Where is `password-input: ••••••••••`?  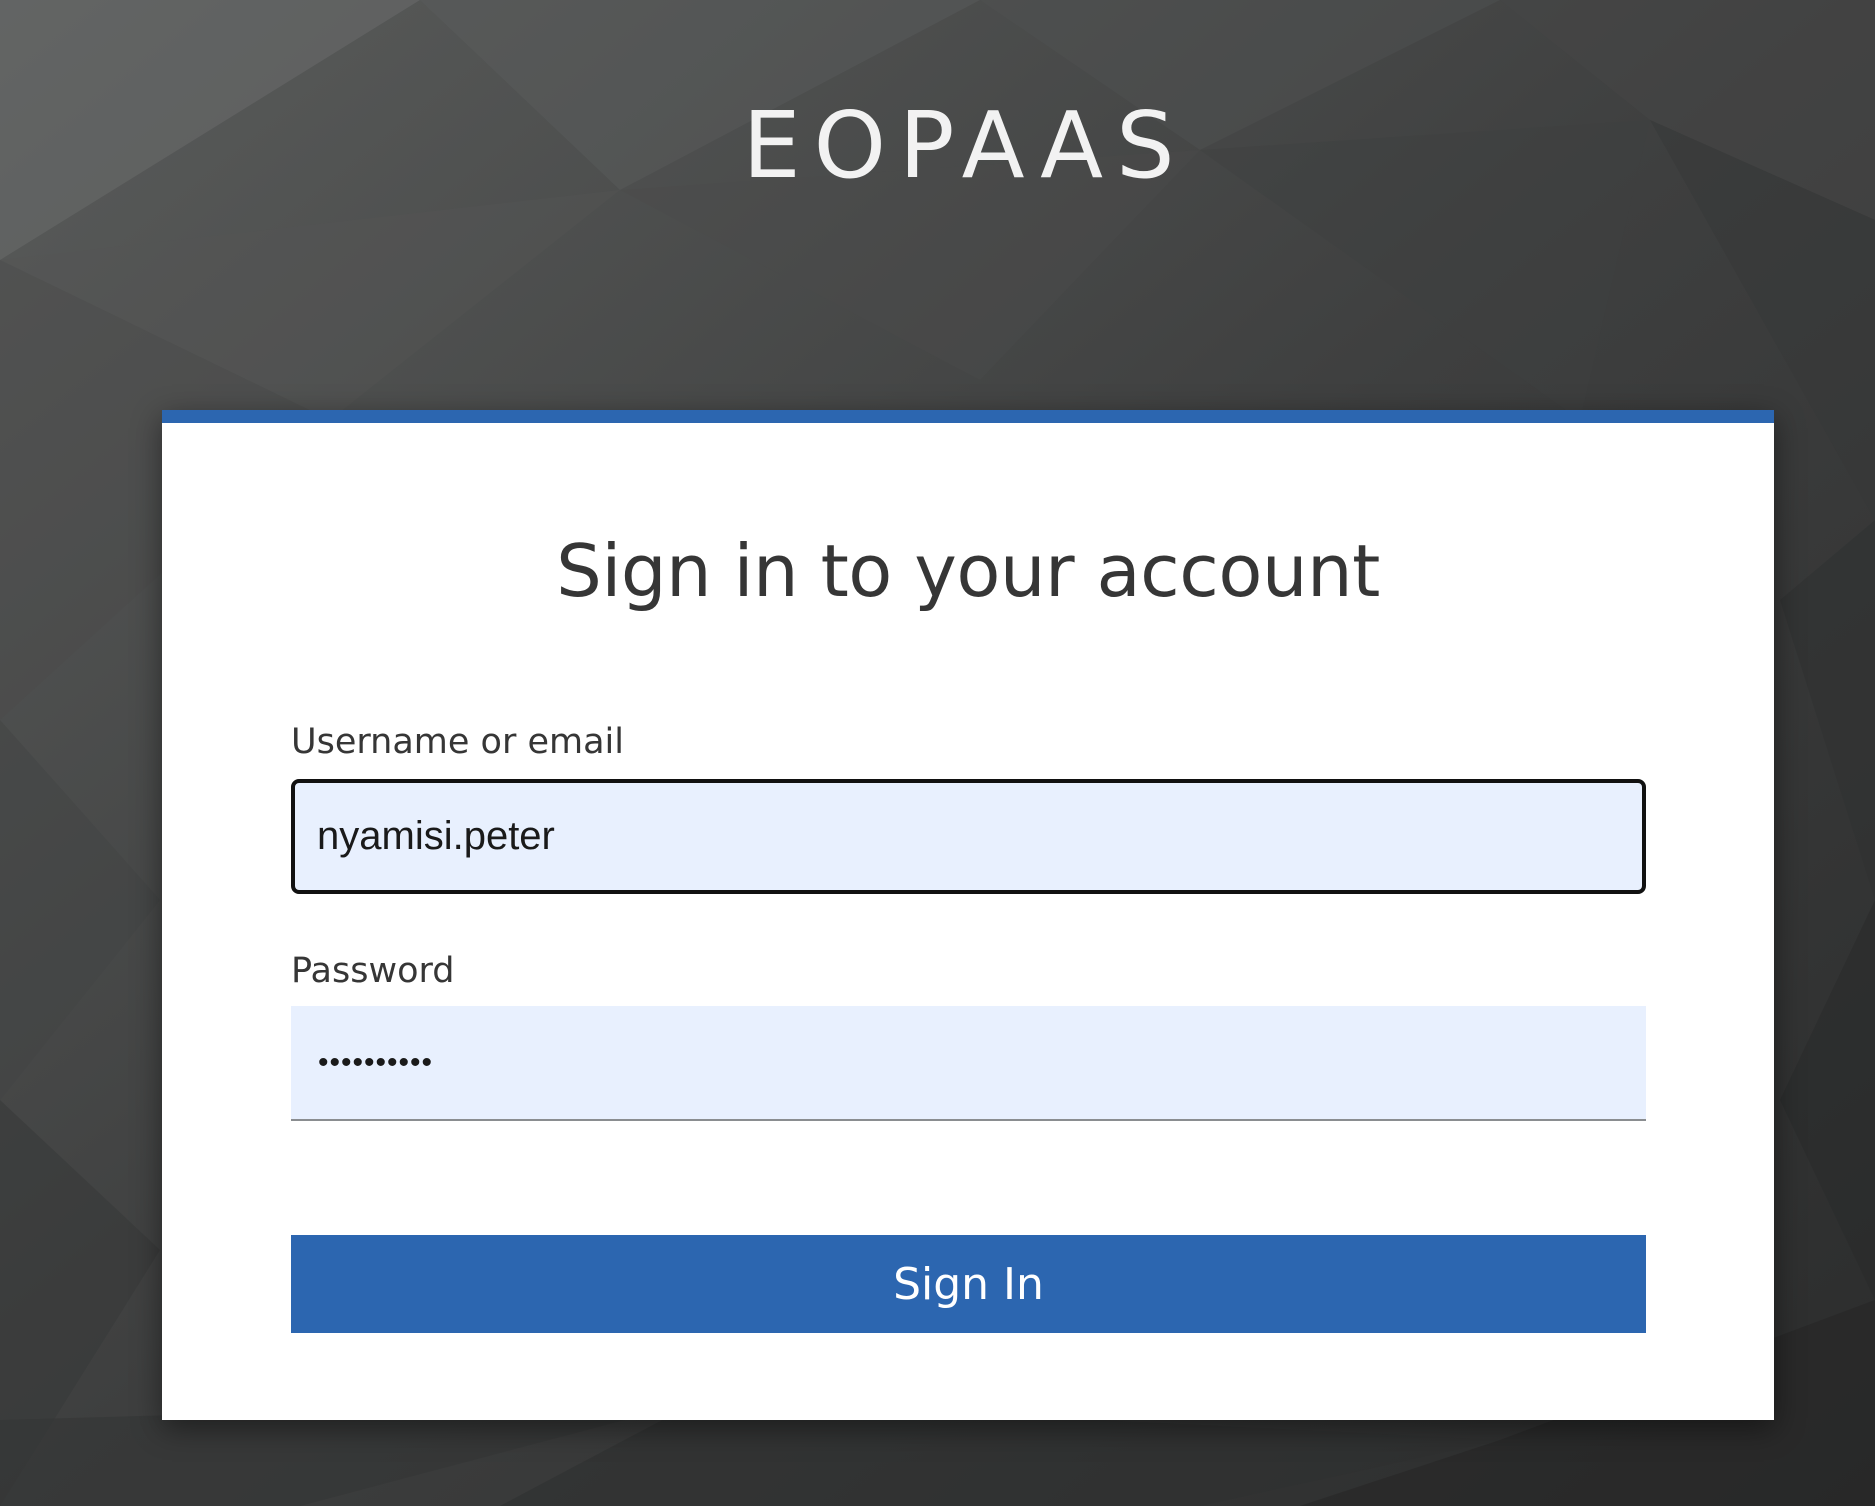
password-input: •••••••••• is located at coordinates (968, 1063).